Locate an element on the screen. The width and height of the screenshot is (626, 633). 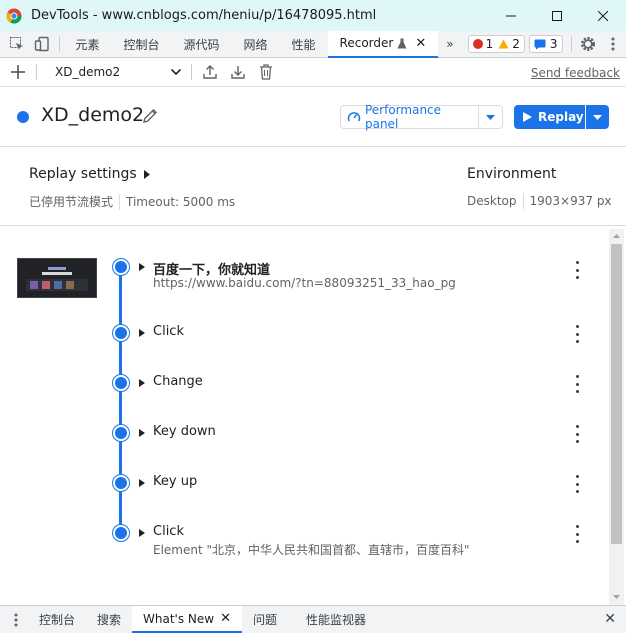
close-icon is located at coordinates (603, 15).